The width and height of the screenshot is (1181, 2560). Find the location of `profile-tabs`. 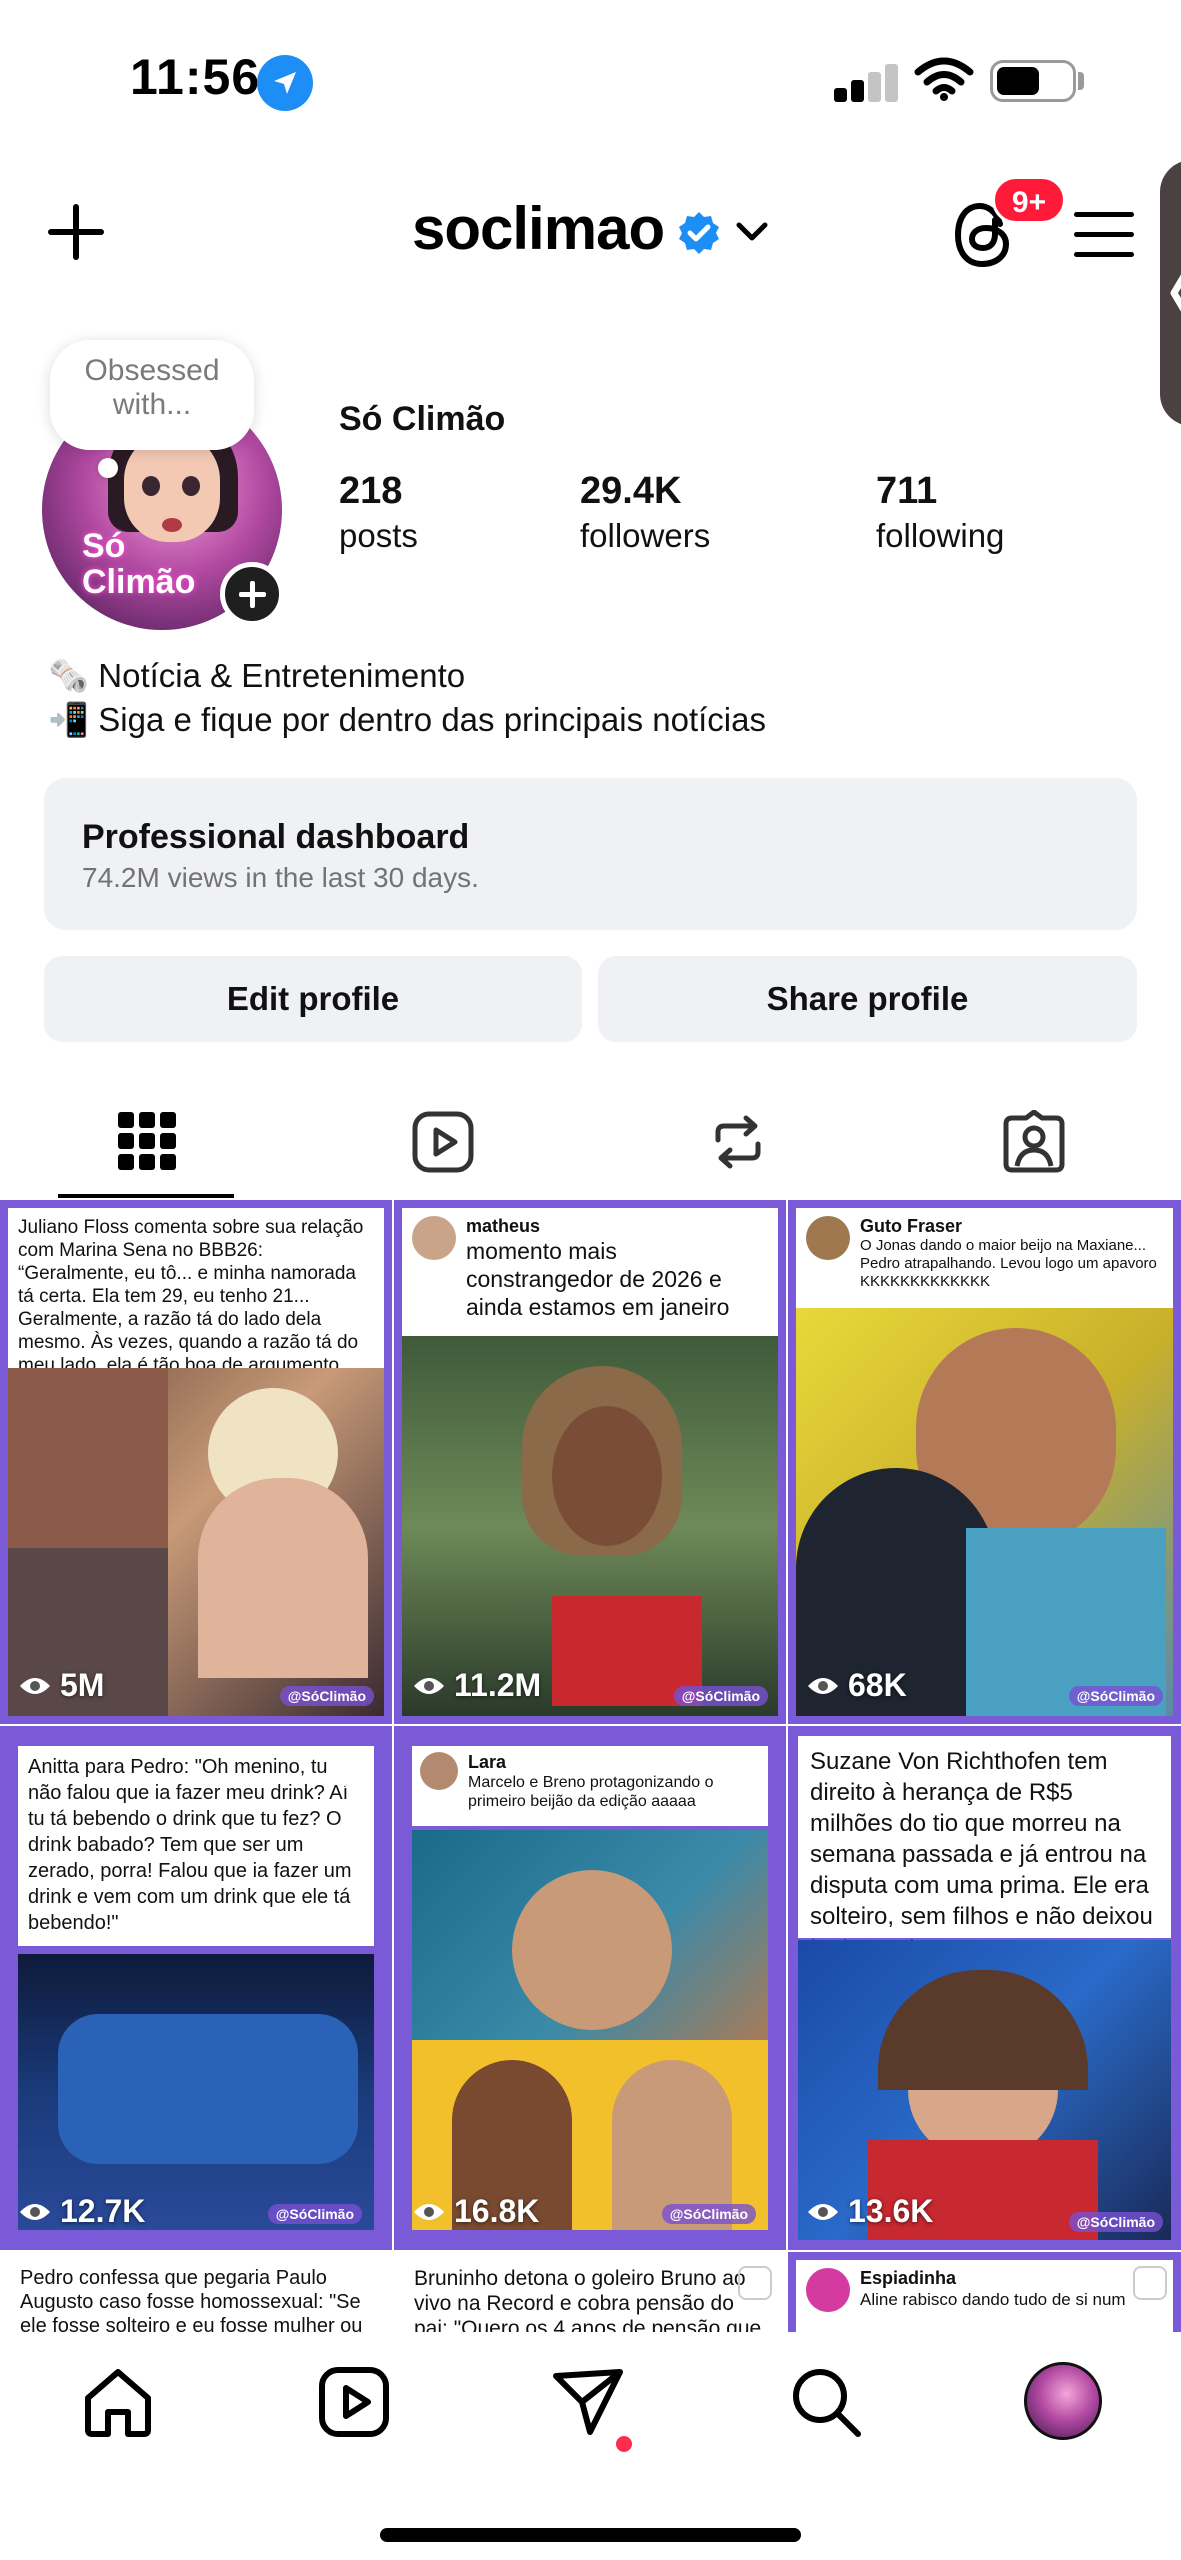

profile-tabs is located at coordinates (590, 1144).